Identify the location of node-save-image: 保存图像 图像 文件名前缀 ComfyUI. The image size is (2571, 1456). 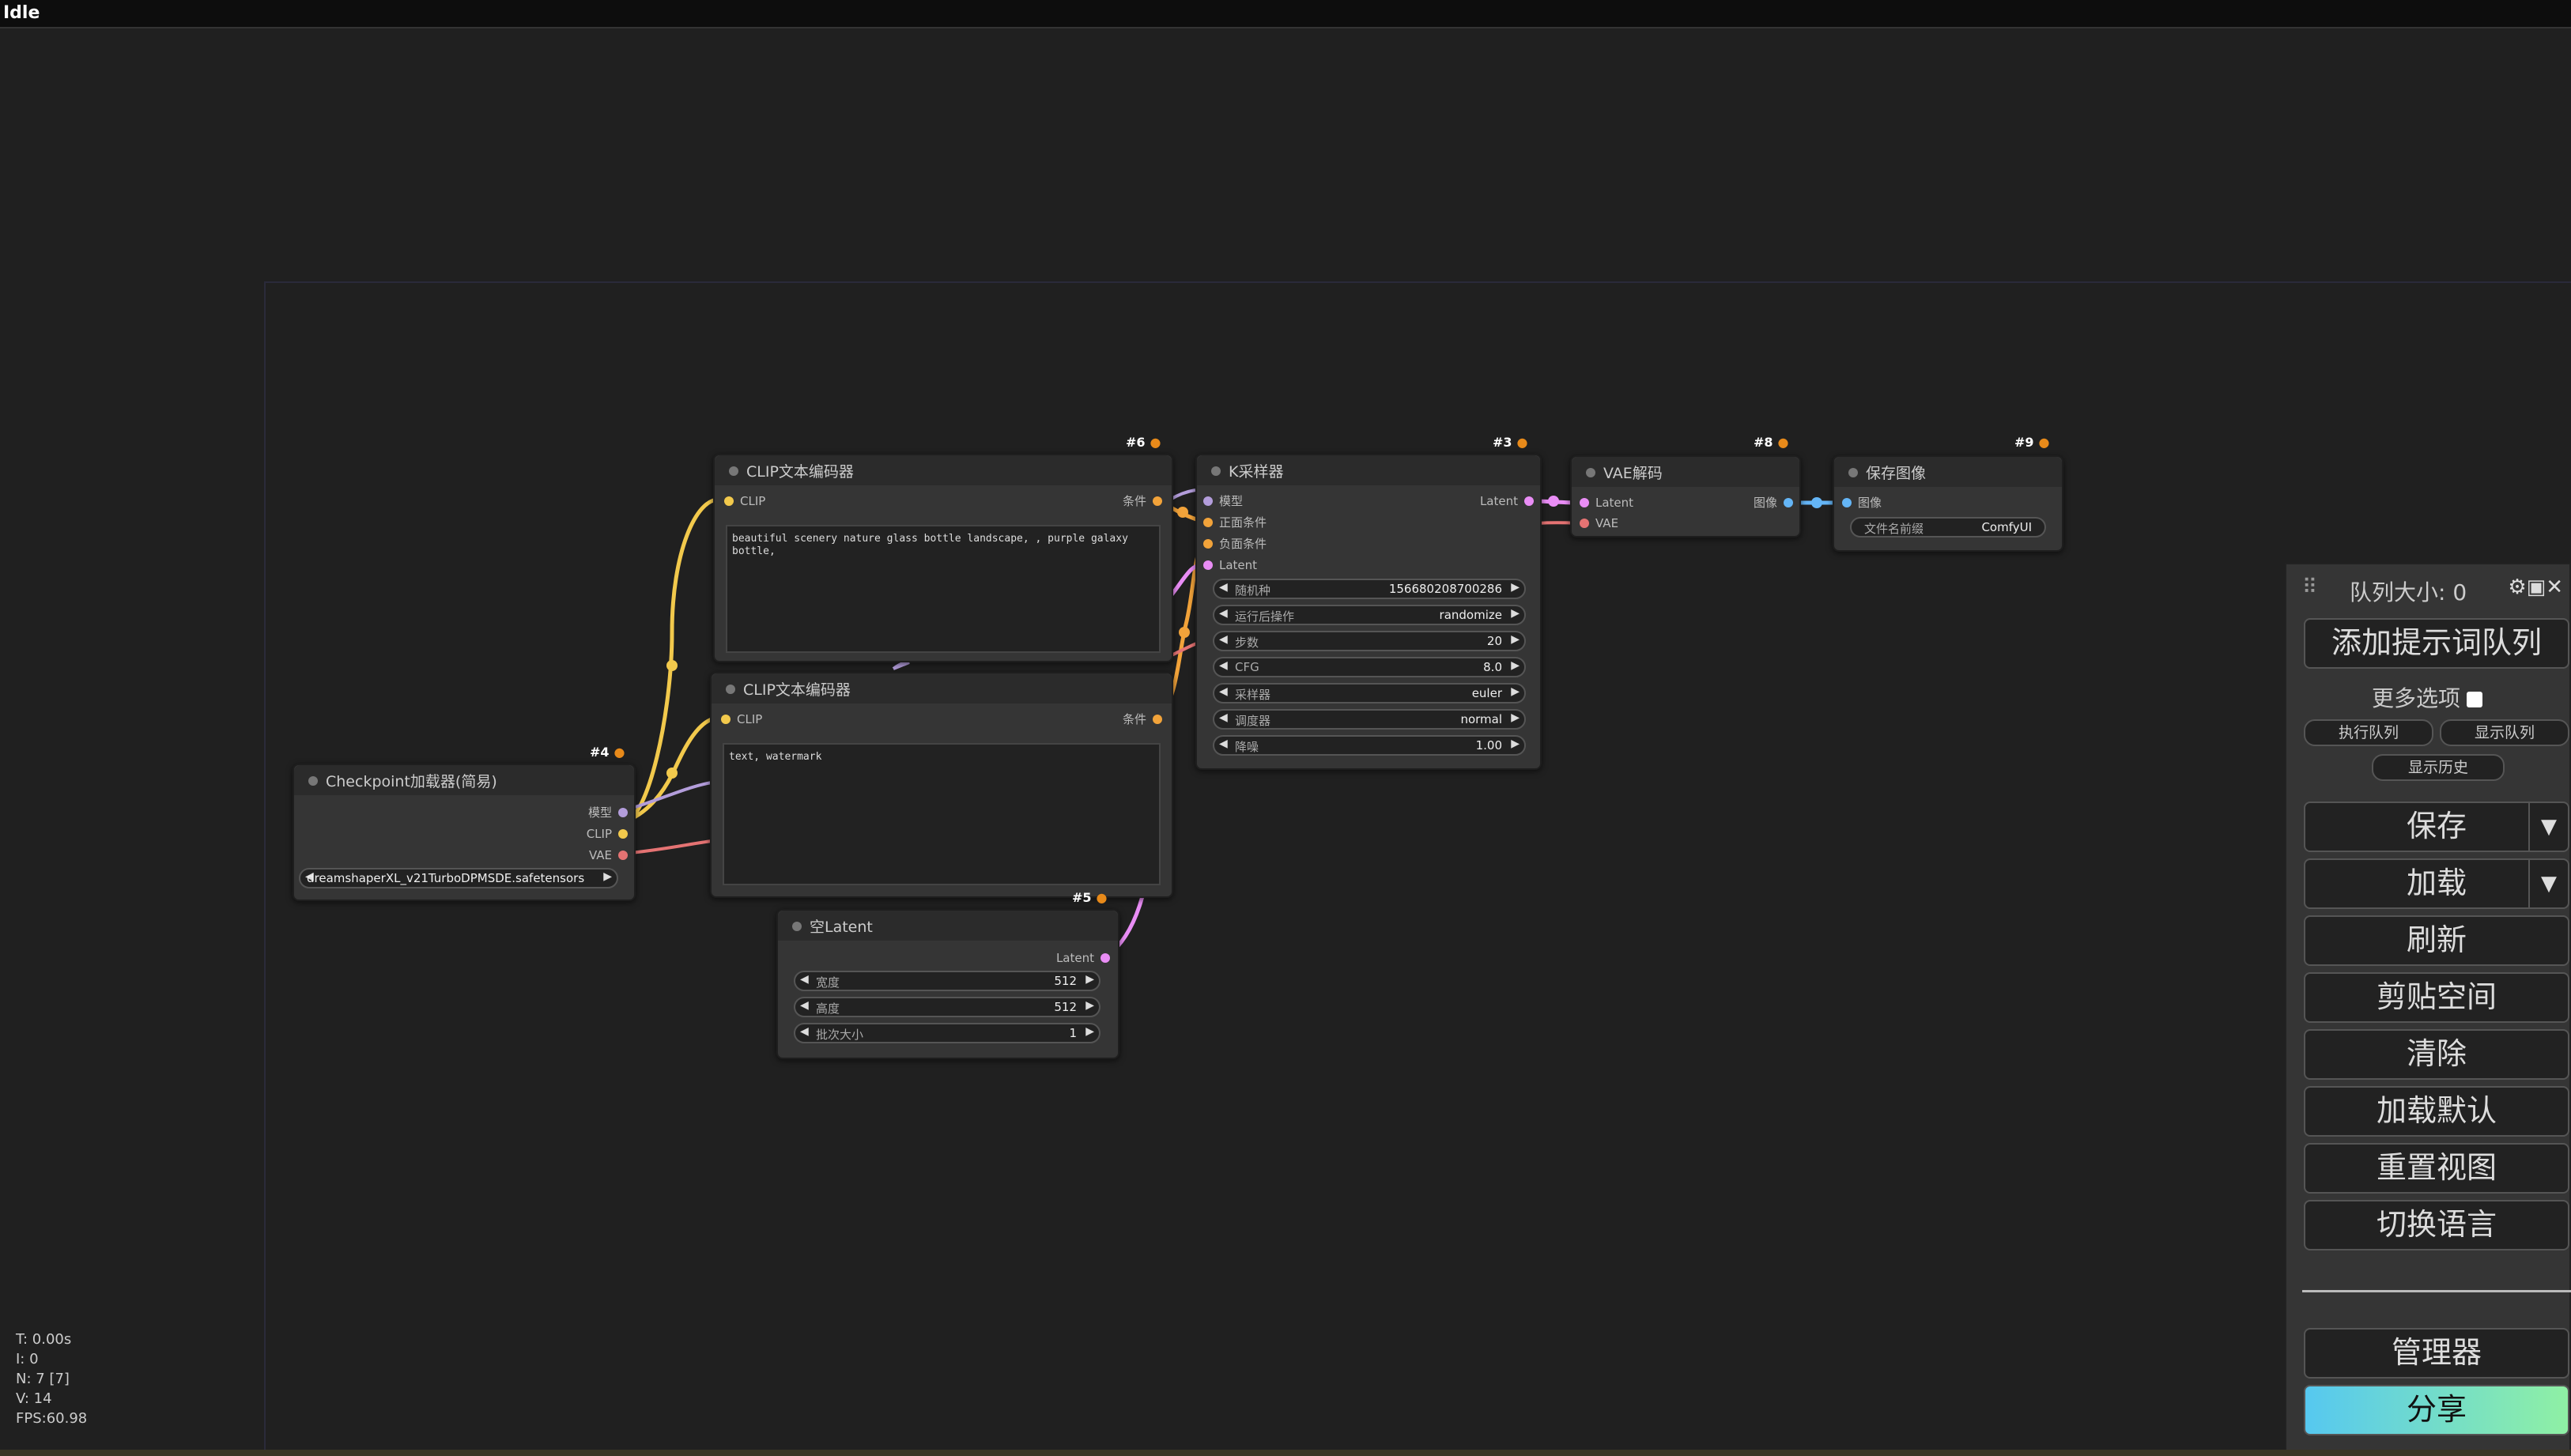
(1948, 504).